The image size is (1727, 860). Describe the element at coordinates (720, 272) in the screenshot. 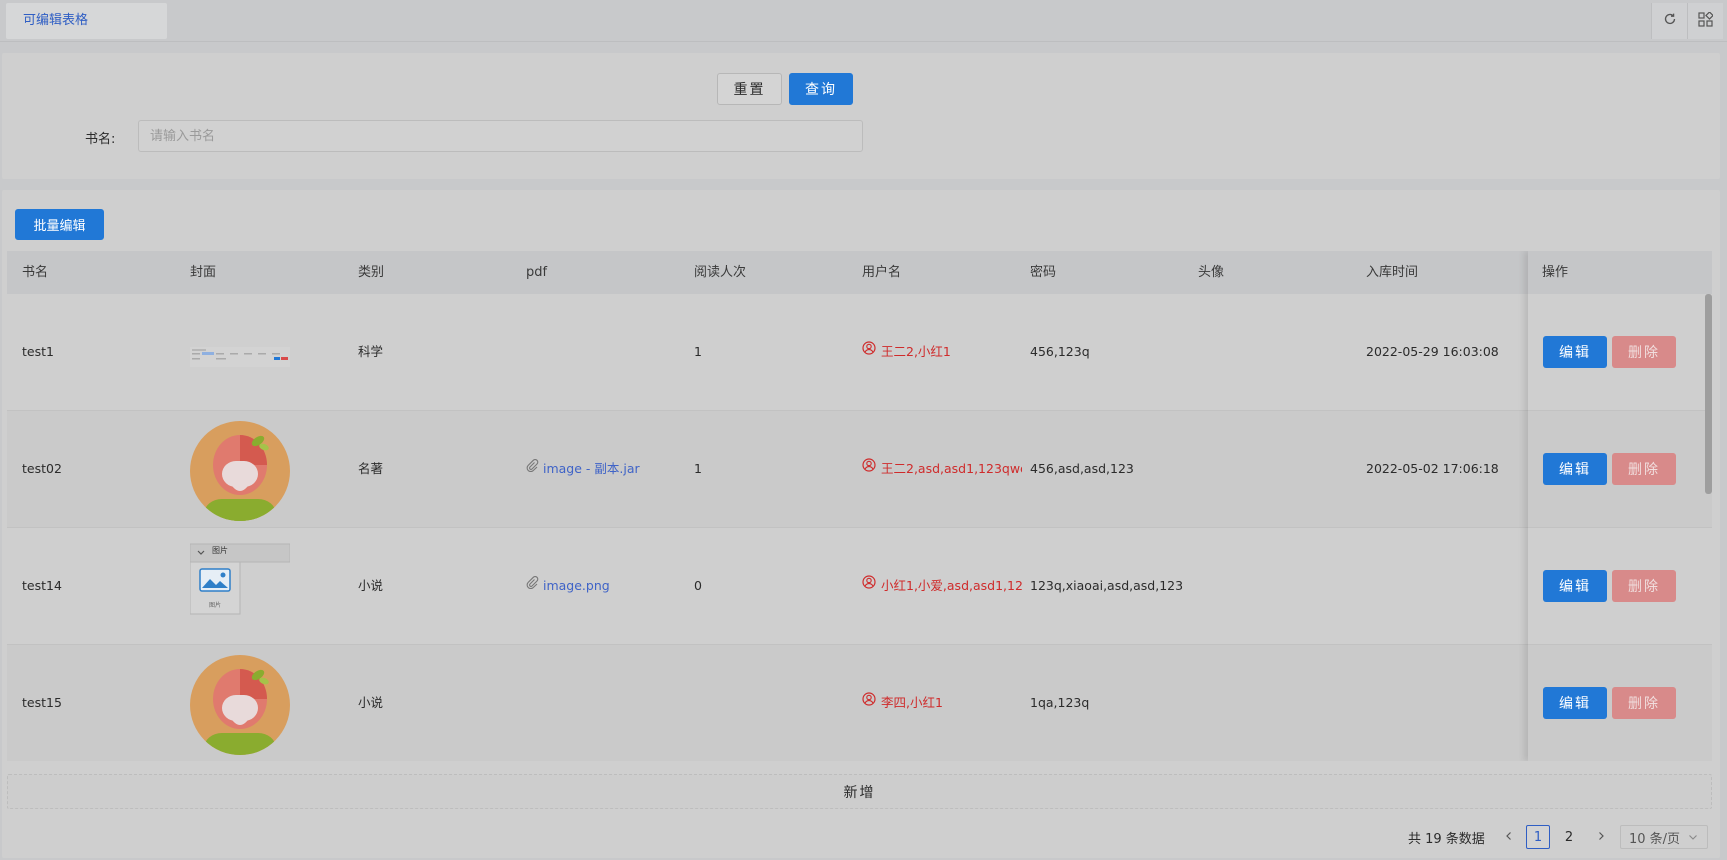

I see `column-header-reads: 阅读人次` at that location.